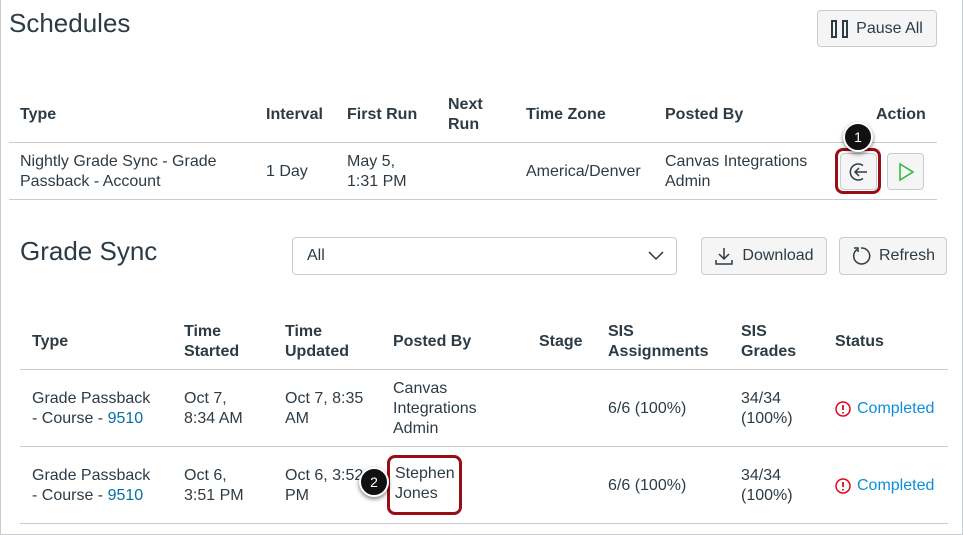 This screenshot has width=963, height=535. Describe the element at coordinates (901, 114) in the screenshot. I see `col-action: Action` at that location.